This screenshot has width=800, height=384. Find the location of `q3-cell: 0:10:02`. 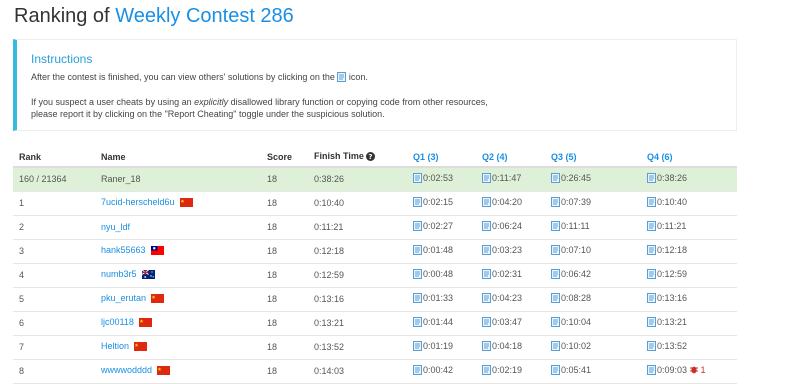

q3-cell: 0:10:02 is located at coordinates (593, 347).